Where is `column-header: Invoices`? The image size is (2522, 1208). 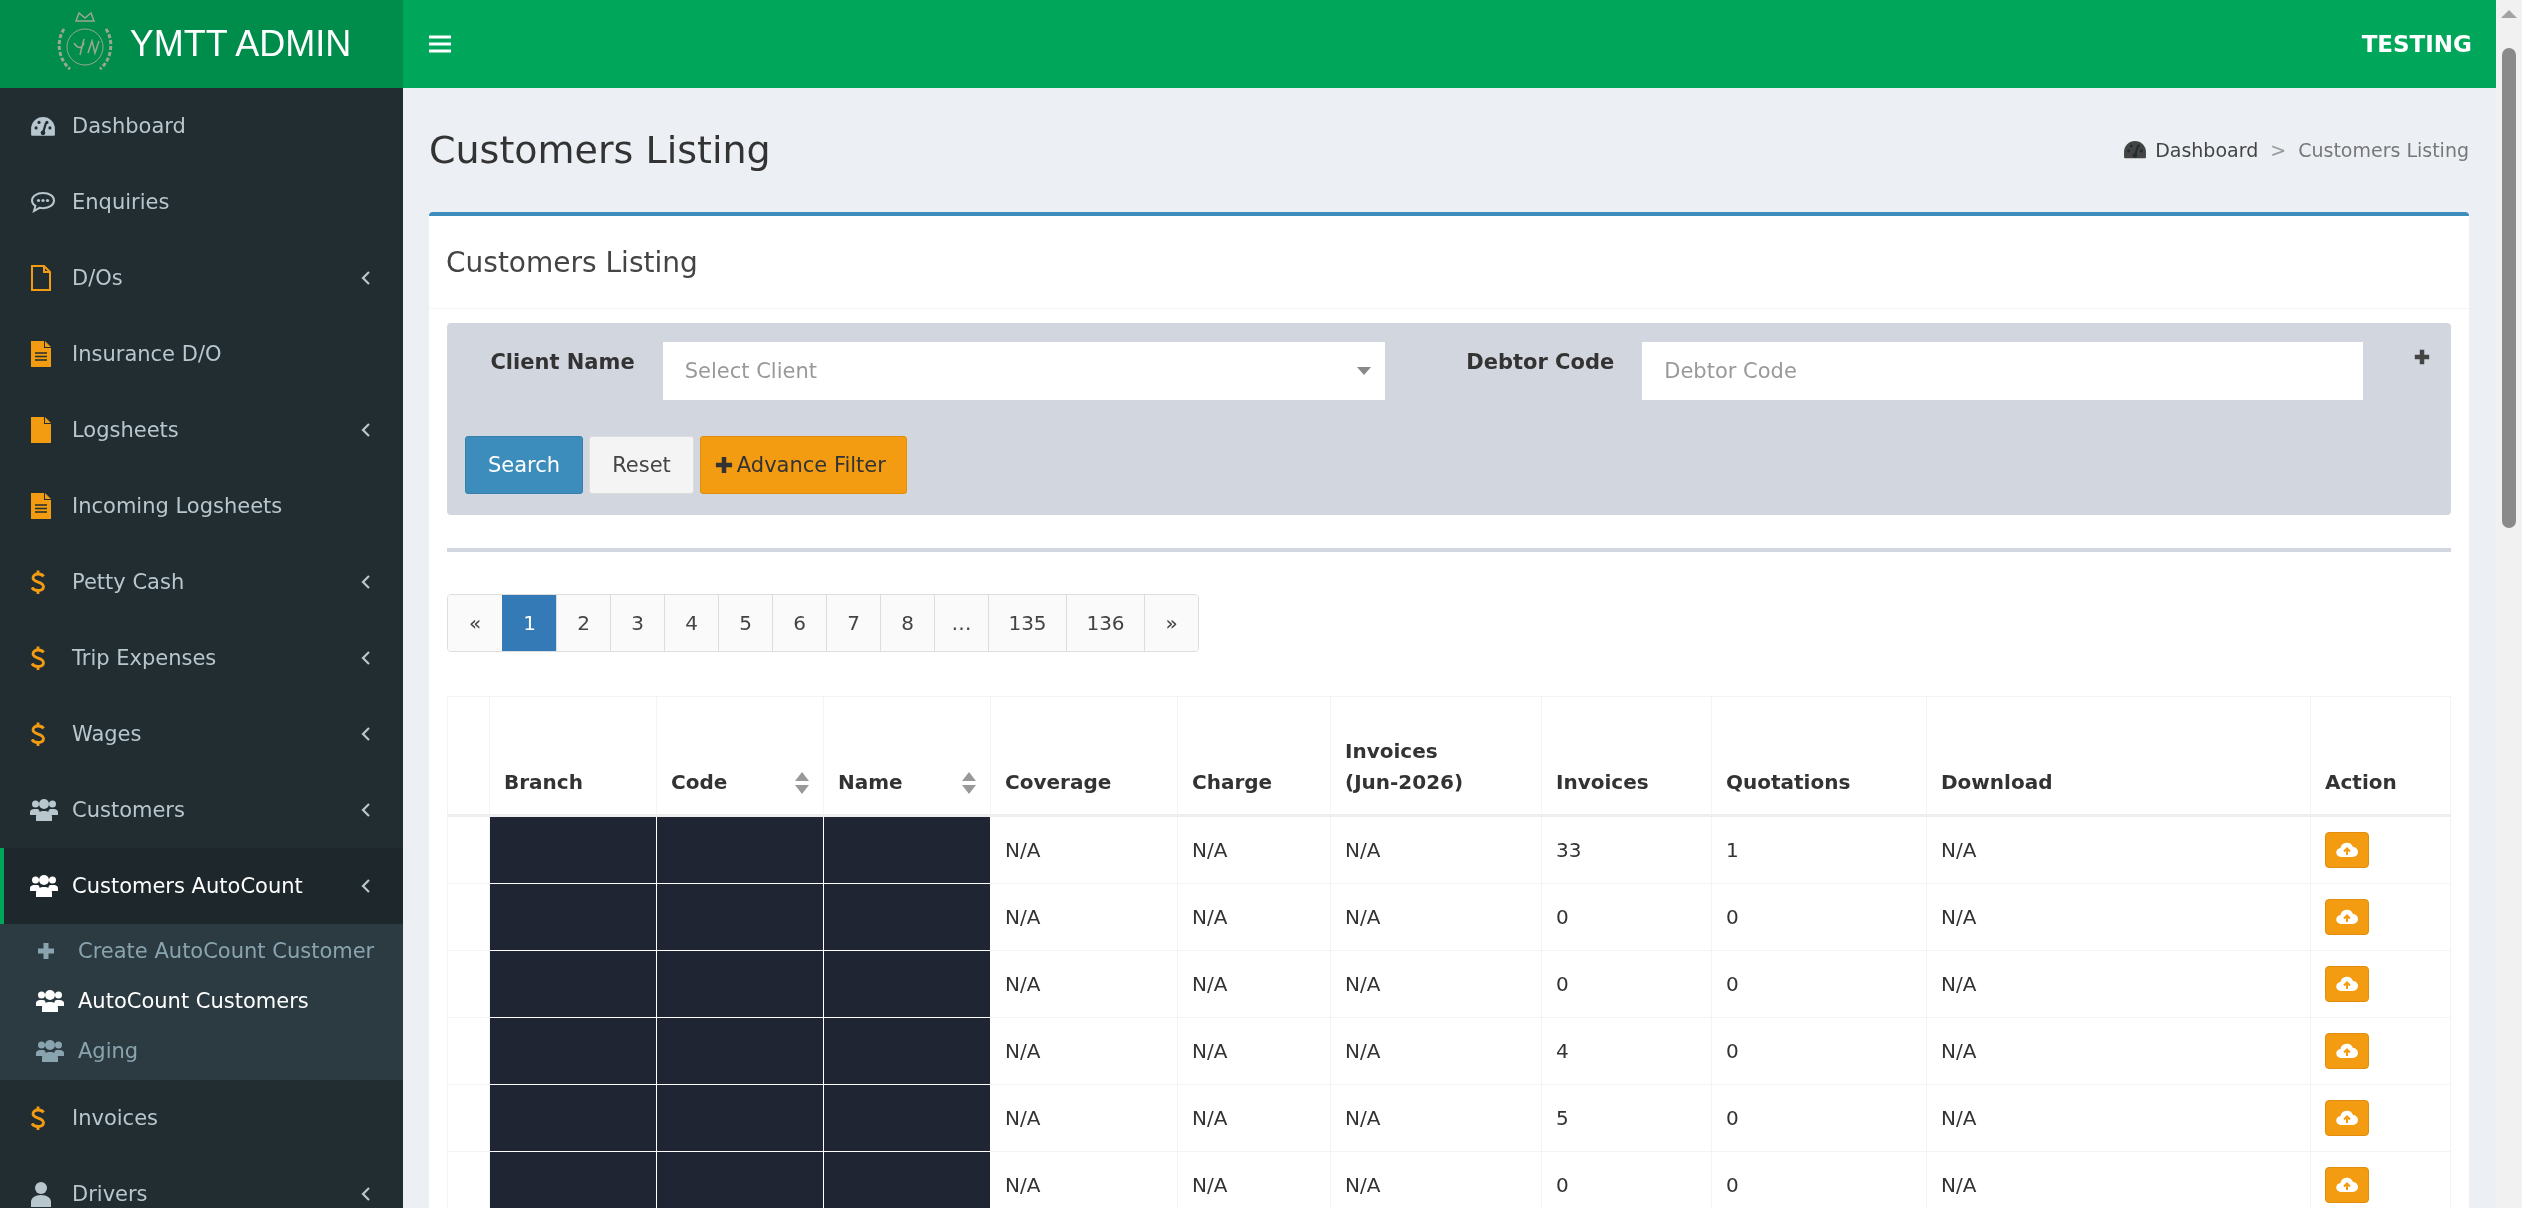 column-header: Invoices is located at coordinates (1626, 756).